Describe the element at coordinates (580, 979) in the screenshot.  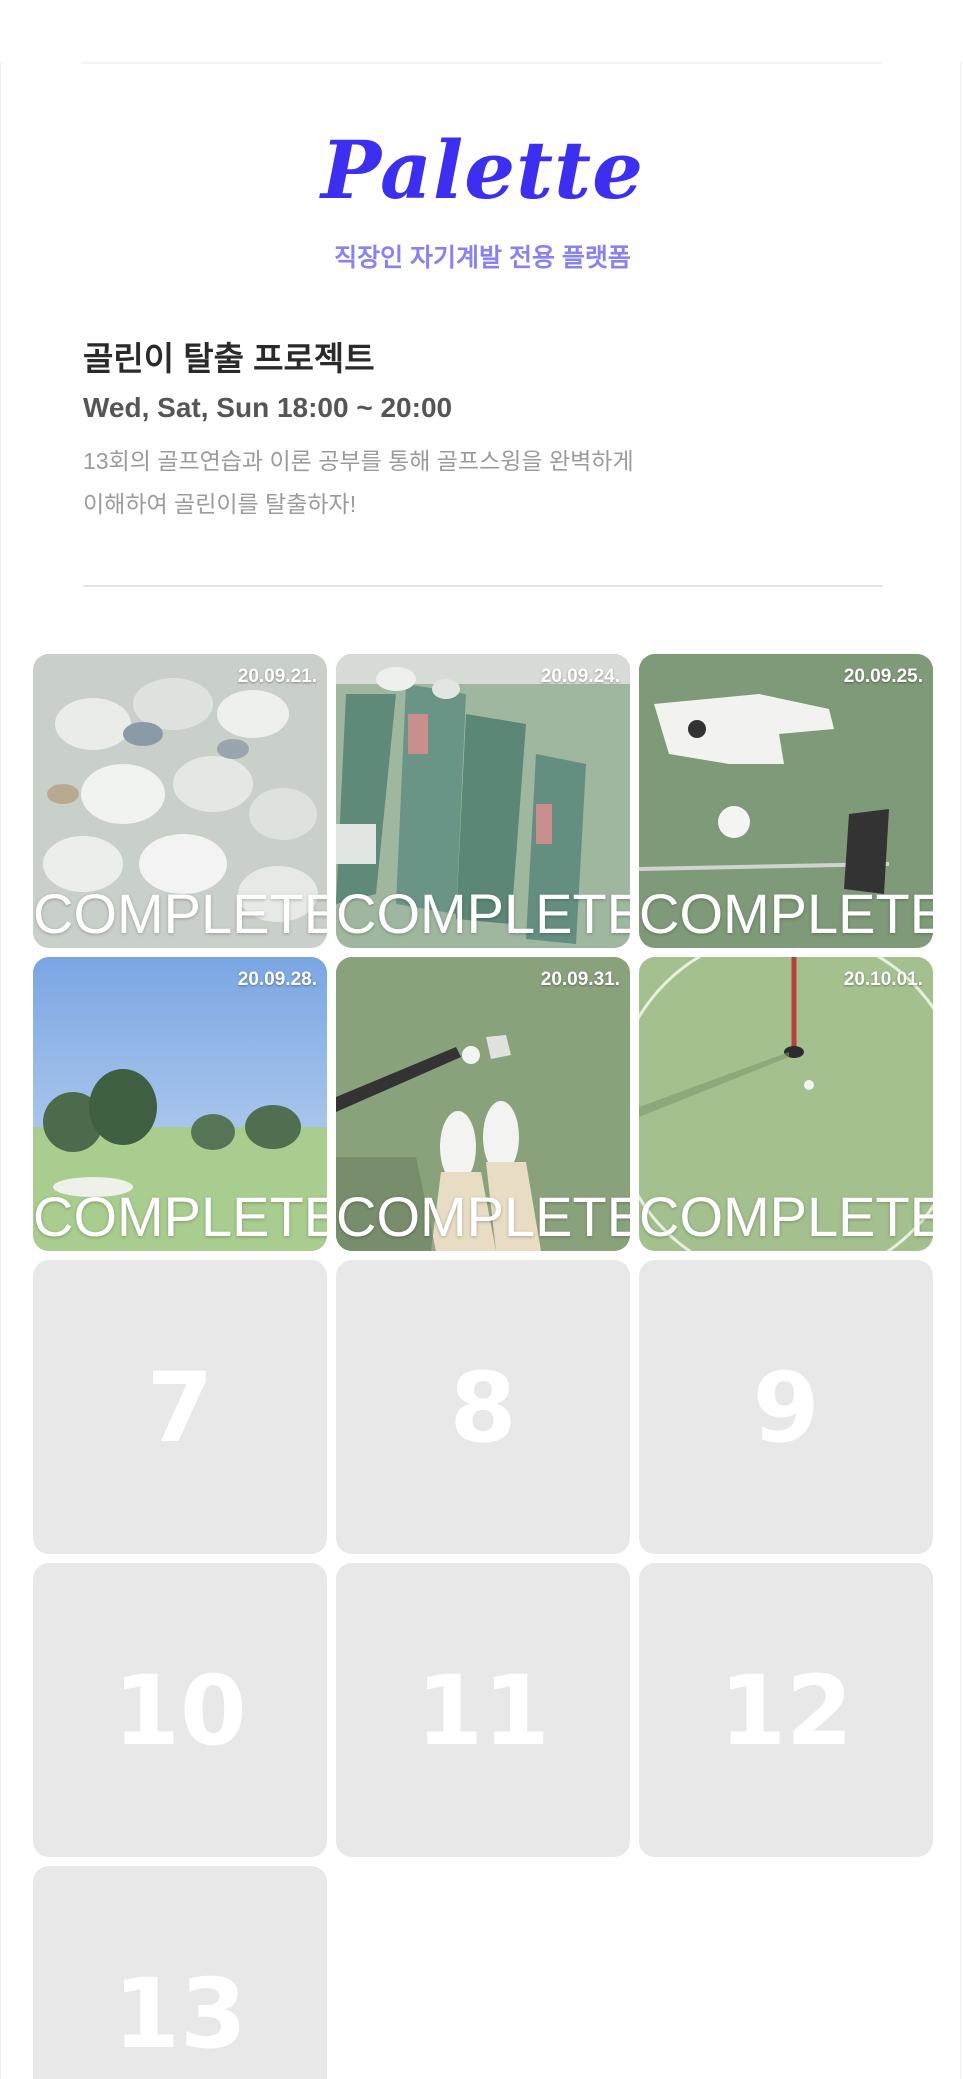
I see `session-date: 20.09.31.` at that location.